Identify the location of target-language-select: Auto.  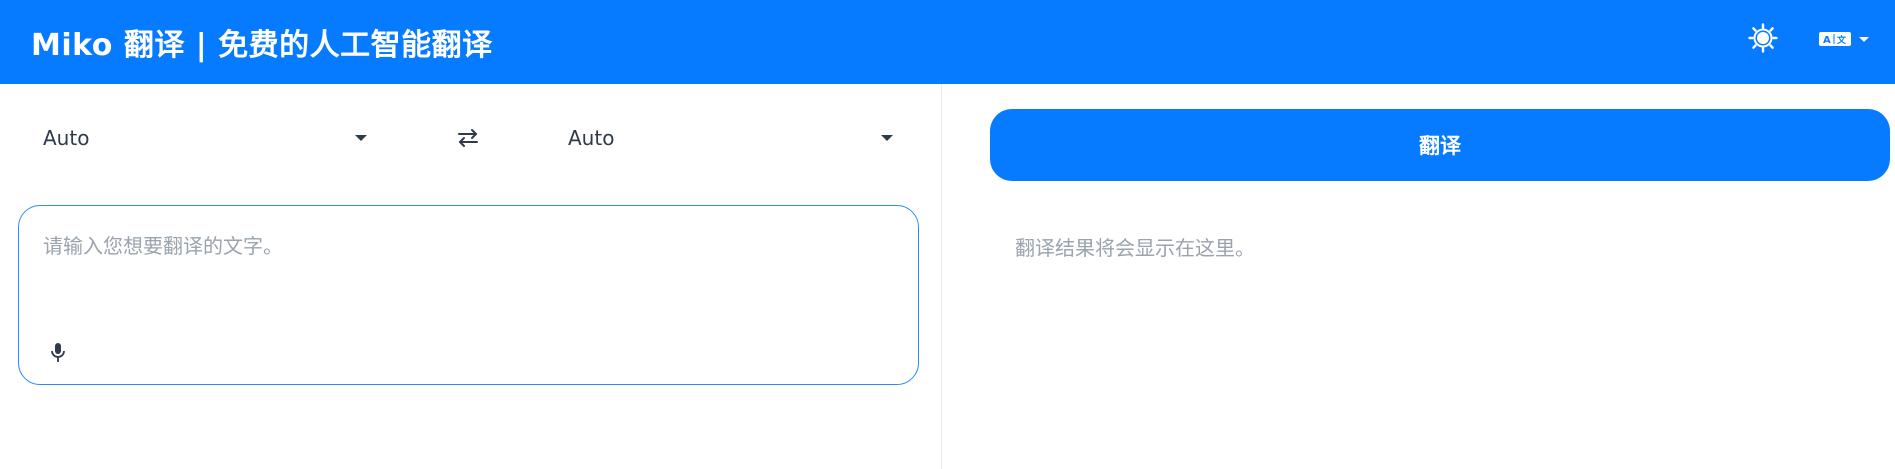
(730, 138).